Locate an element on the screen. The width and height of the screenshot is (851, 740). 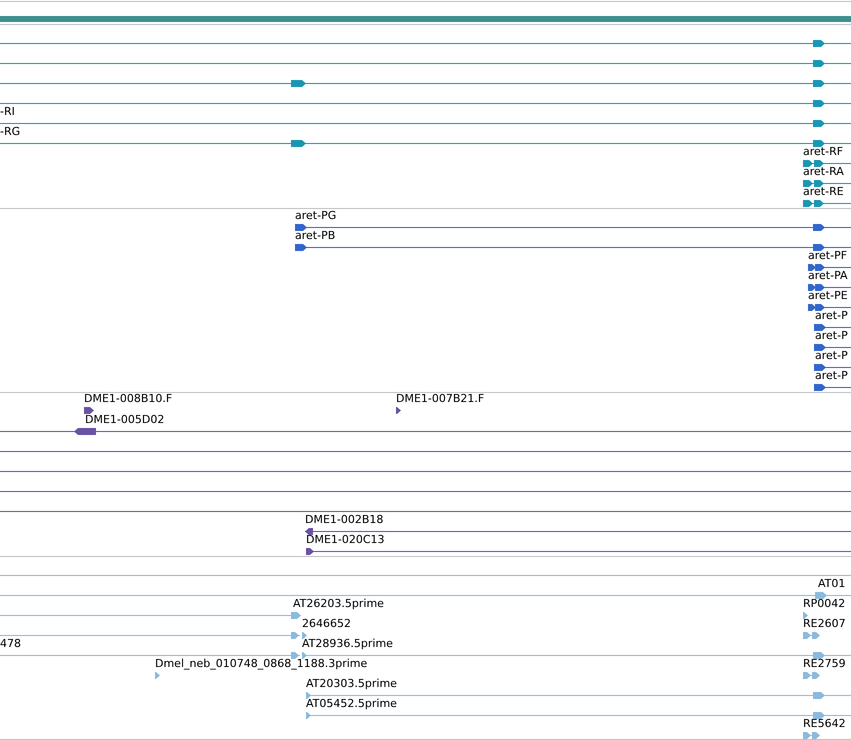
feature-label: RE5642 is located at coordinates (824, 723).